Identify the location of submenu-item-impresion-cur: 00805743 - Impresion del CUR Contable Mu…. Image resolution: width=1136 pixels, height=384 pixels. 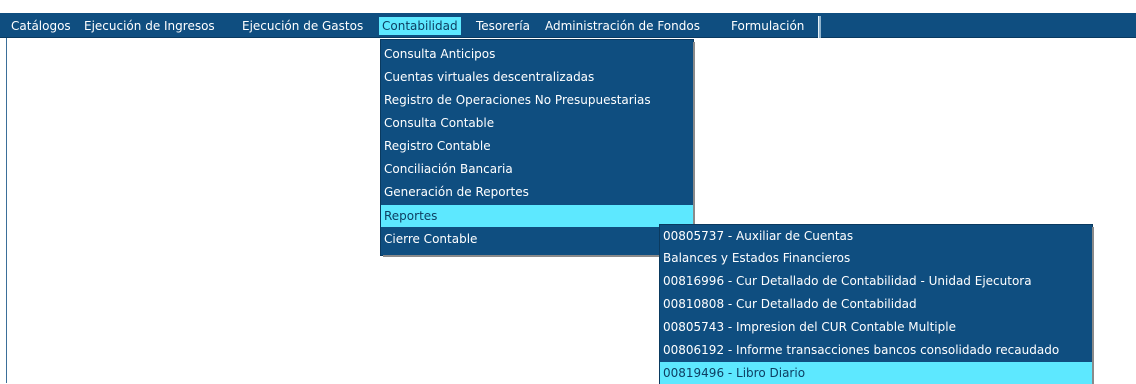
(876, 327).